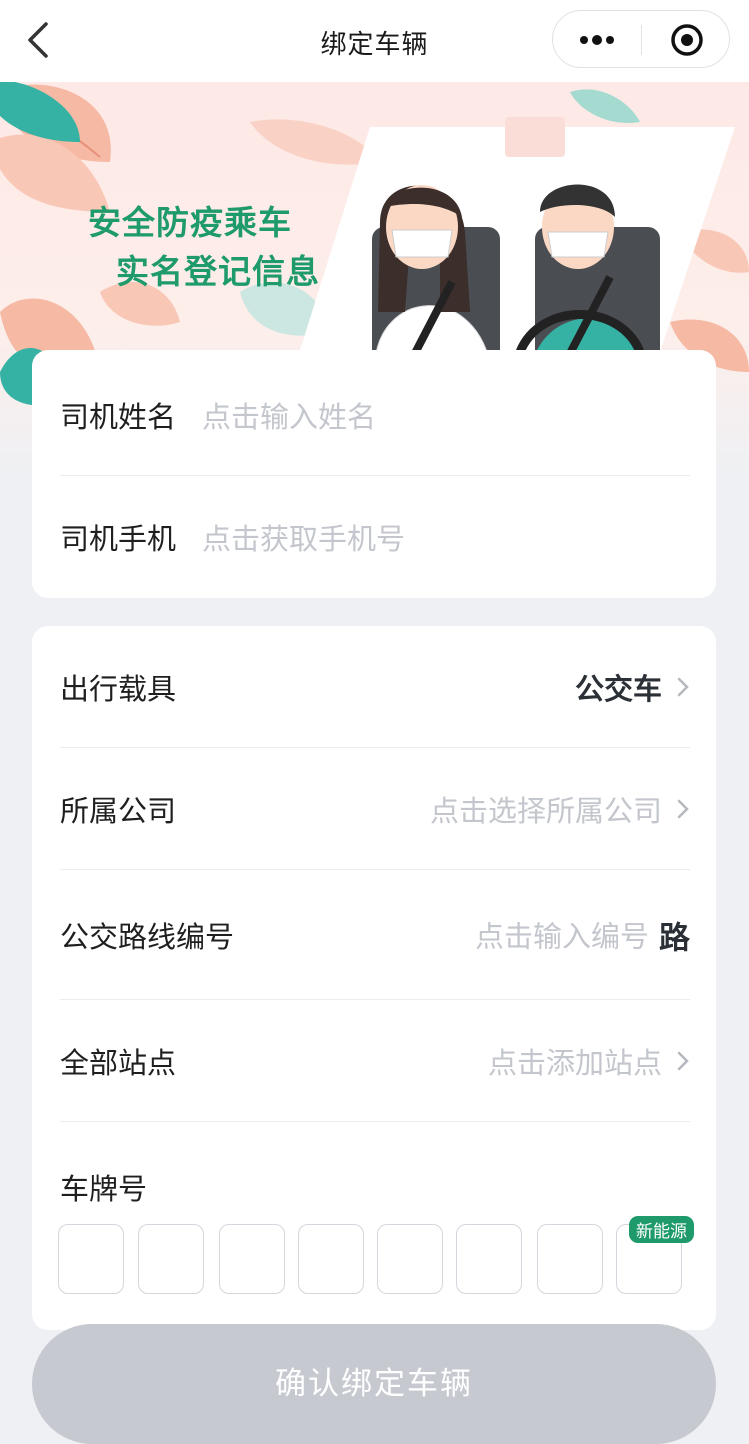  What do you see at coordinates (118, 1062) in the screenshot?
I see `stations-label: 全部站点` at bounding box center [118, 1062].